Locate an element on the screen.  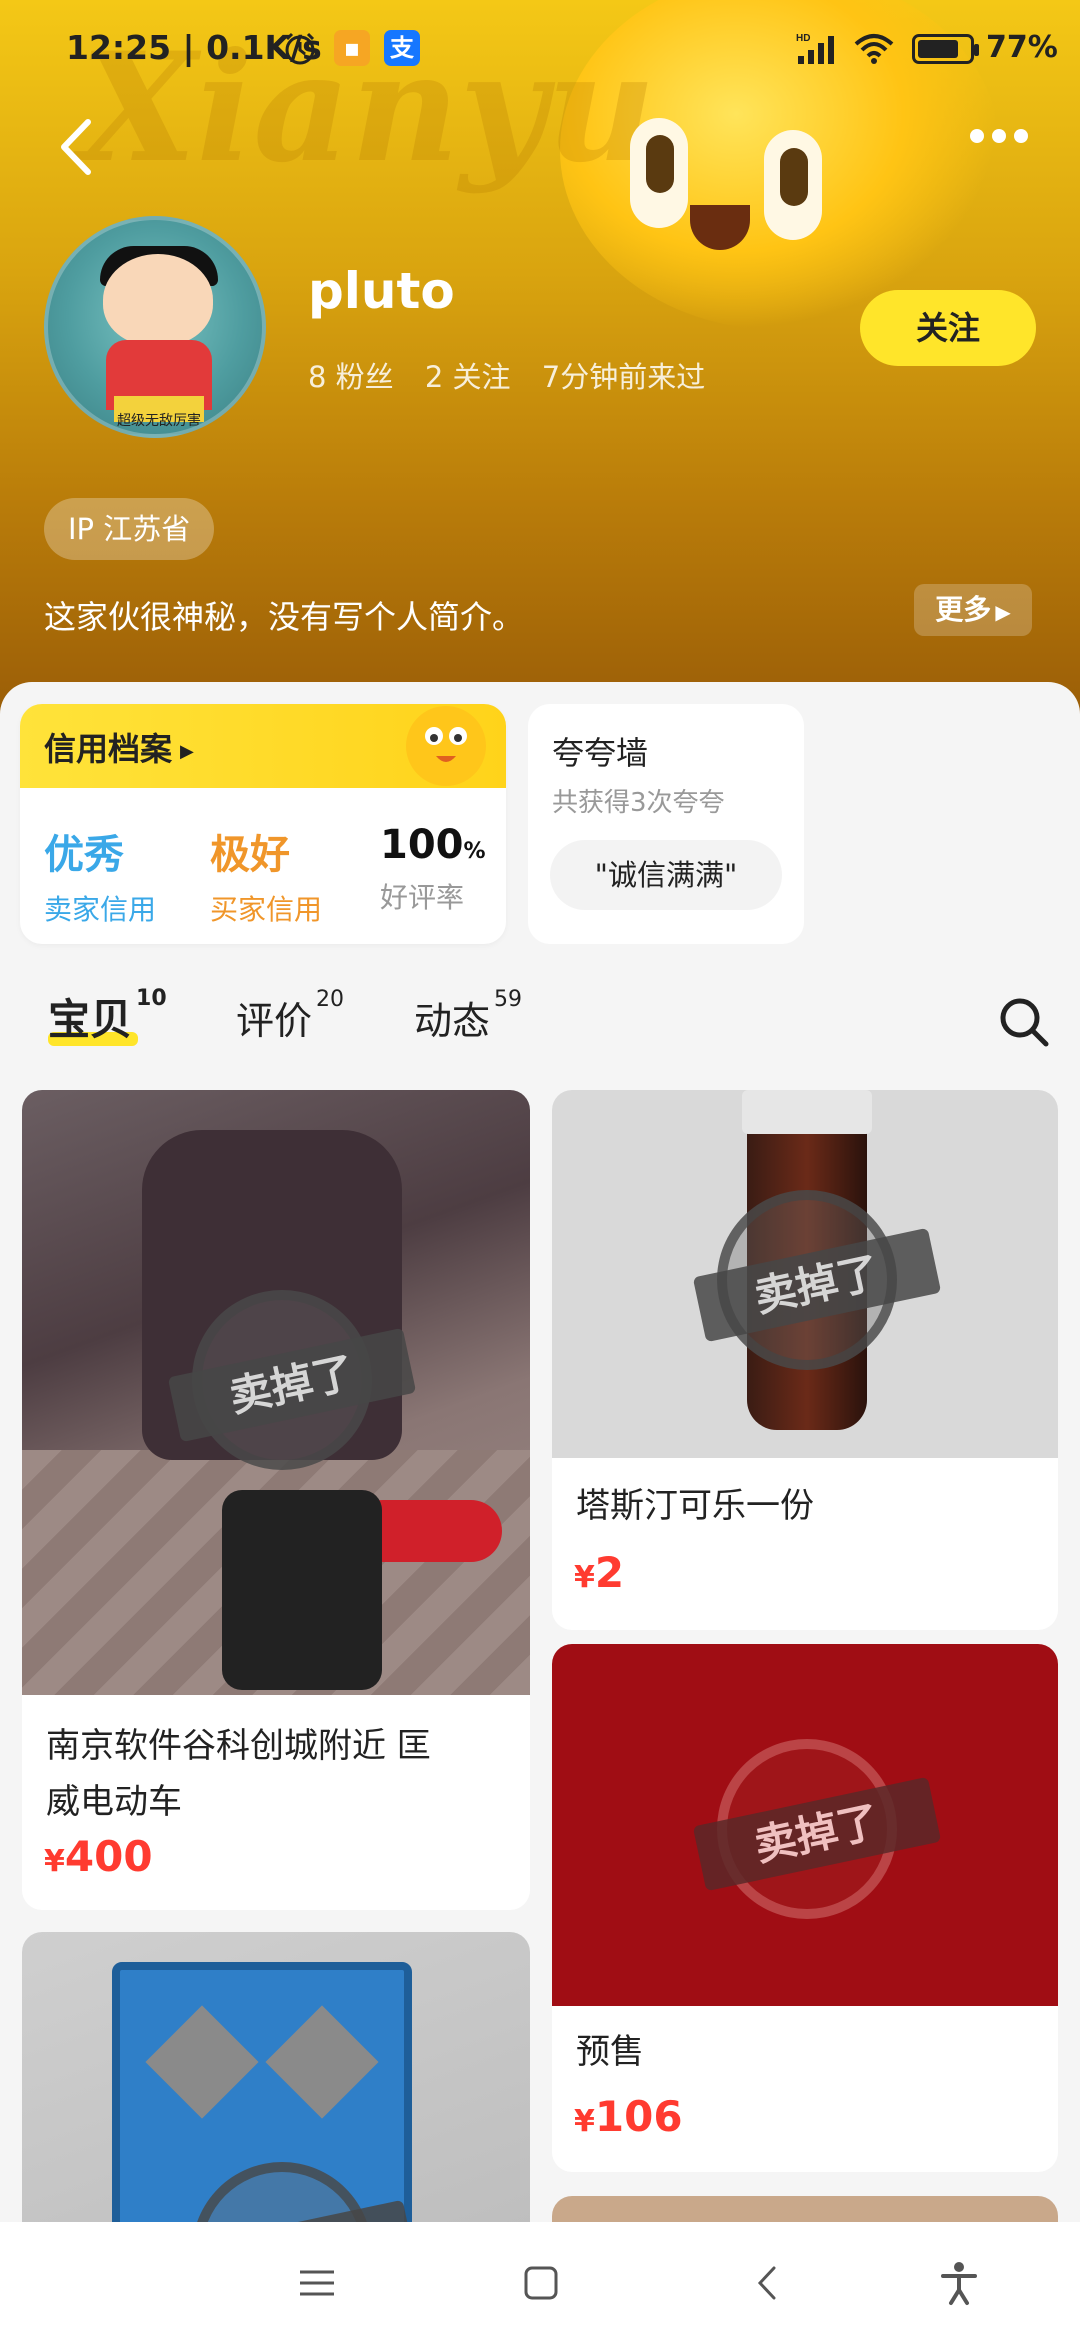
credit-profile-card: 信用档案 ▶ 优秀 卖家信用 极好 买家信用 100% 好评率 is located at coordinates (263, 824).